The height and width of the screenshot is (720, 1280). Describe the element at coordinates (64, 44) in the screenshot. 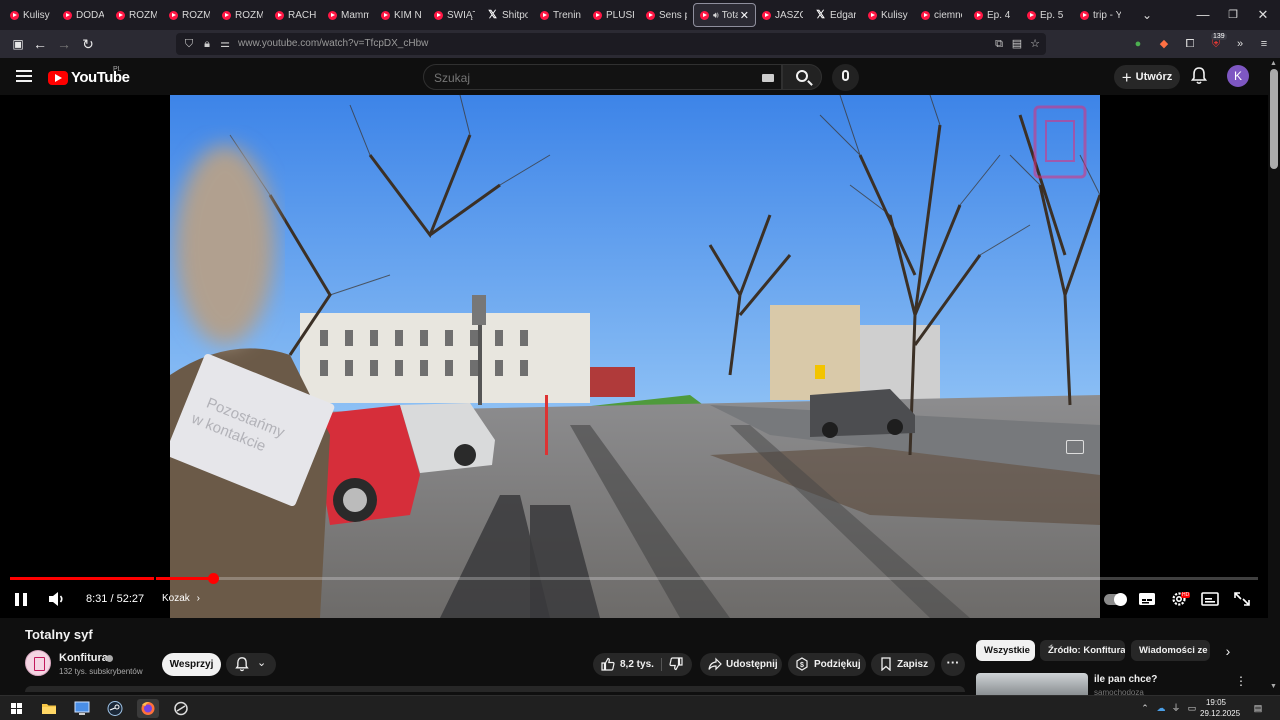

I see `forward-button: →` at that location.